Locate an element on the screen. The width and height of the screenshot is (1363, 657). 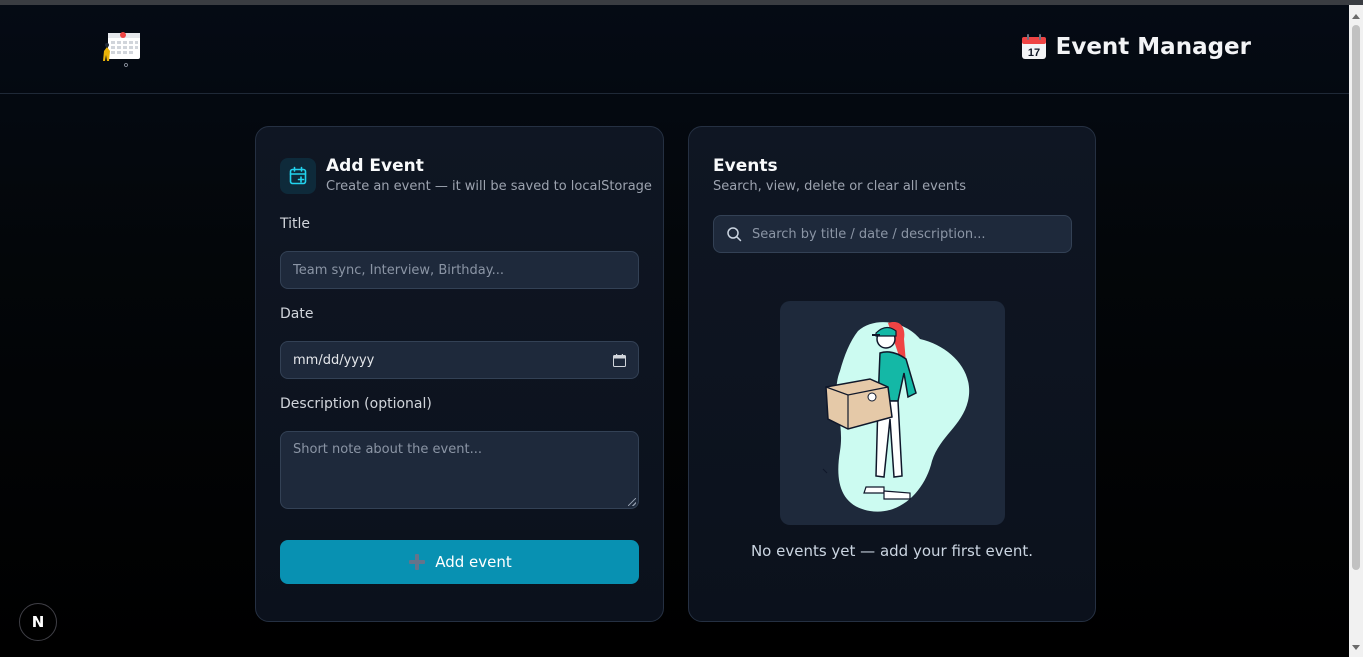
search-input is located at coordinates (902, 234).